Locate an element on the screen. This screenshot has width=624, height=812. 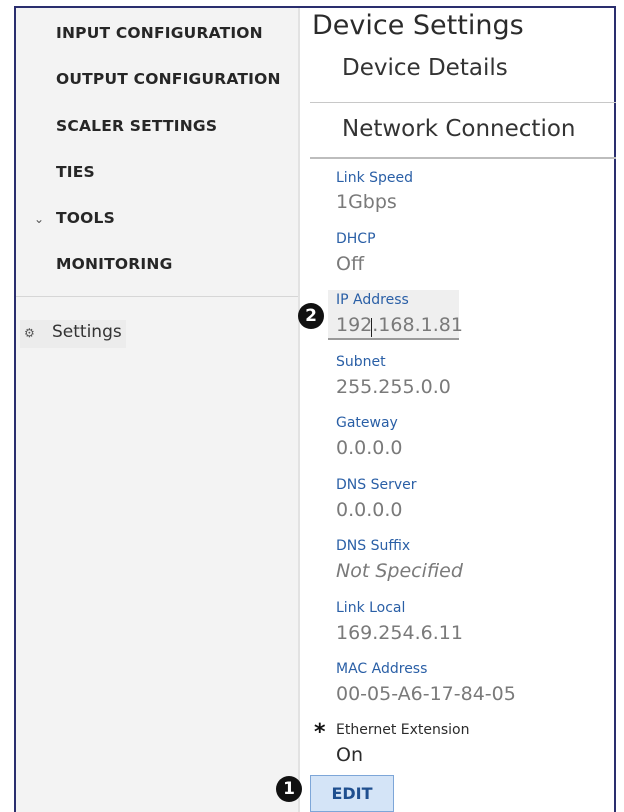
field-value-dns-server: 0.0.0.0 is located at coordinates (369, 510).